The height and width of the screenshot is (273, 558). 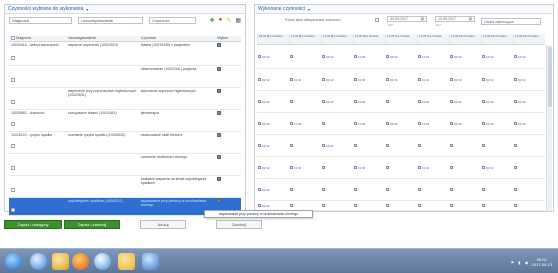 What do you see at coordinates (126, 261) in the screenshot?
I see `explorer-icon` at bounding box center [126, 261].